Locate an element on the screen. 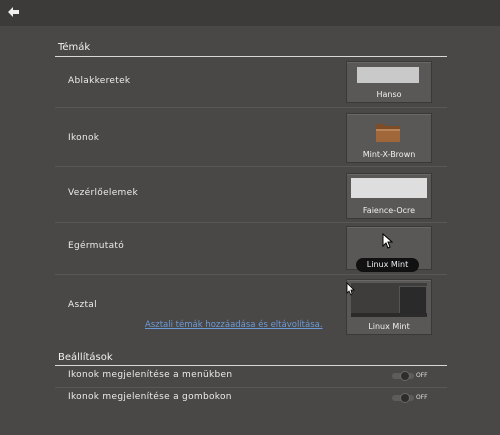  desktop-theme-button: Linux Mint is located at coordinates (389, 307).